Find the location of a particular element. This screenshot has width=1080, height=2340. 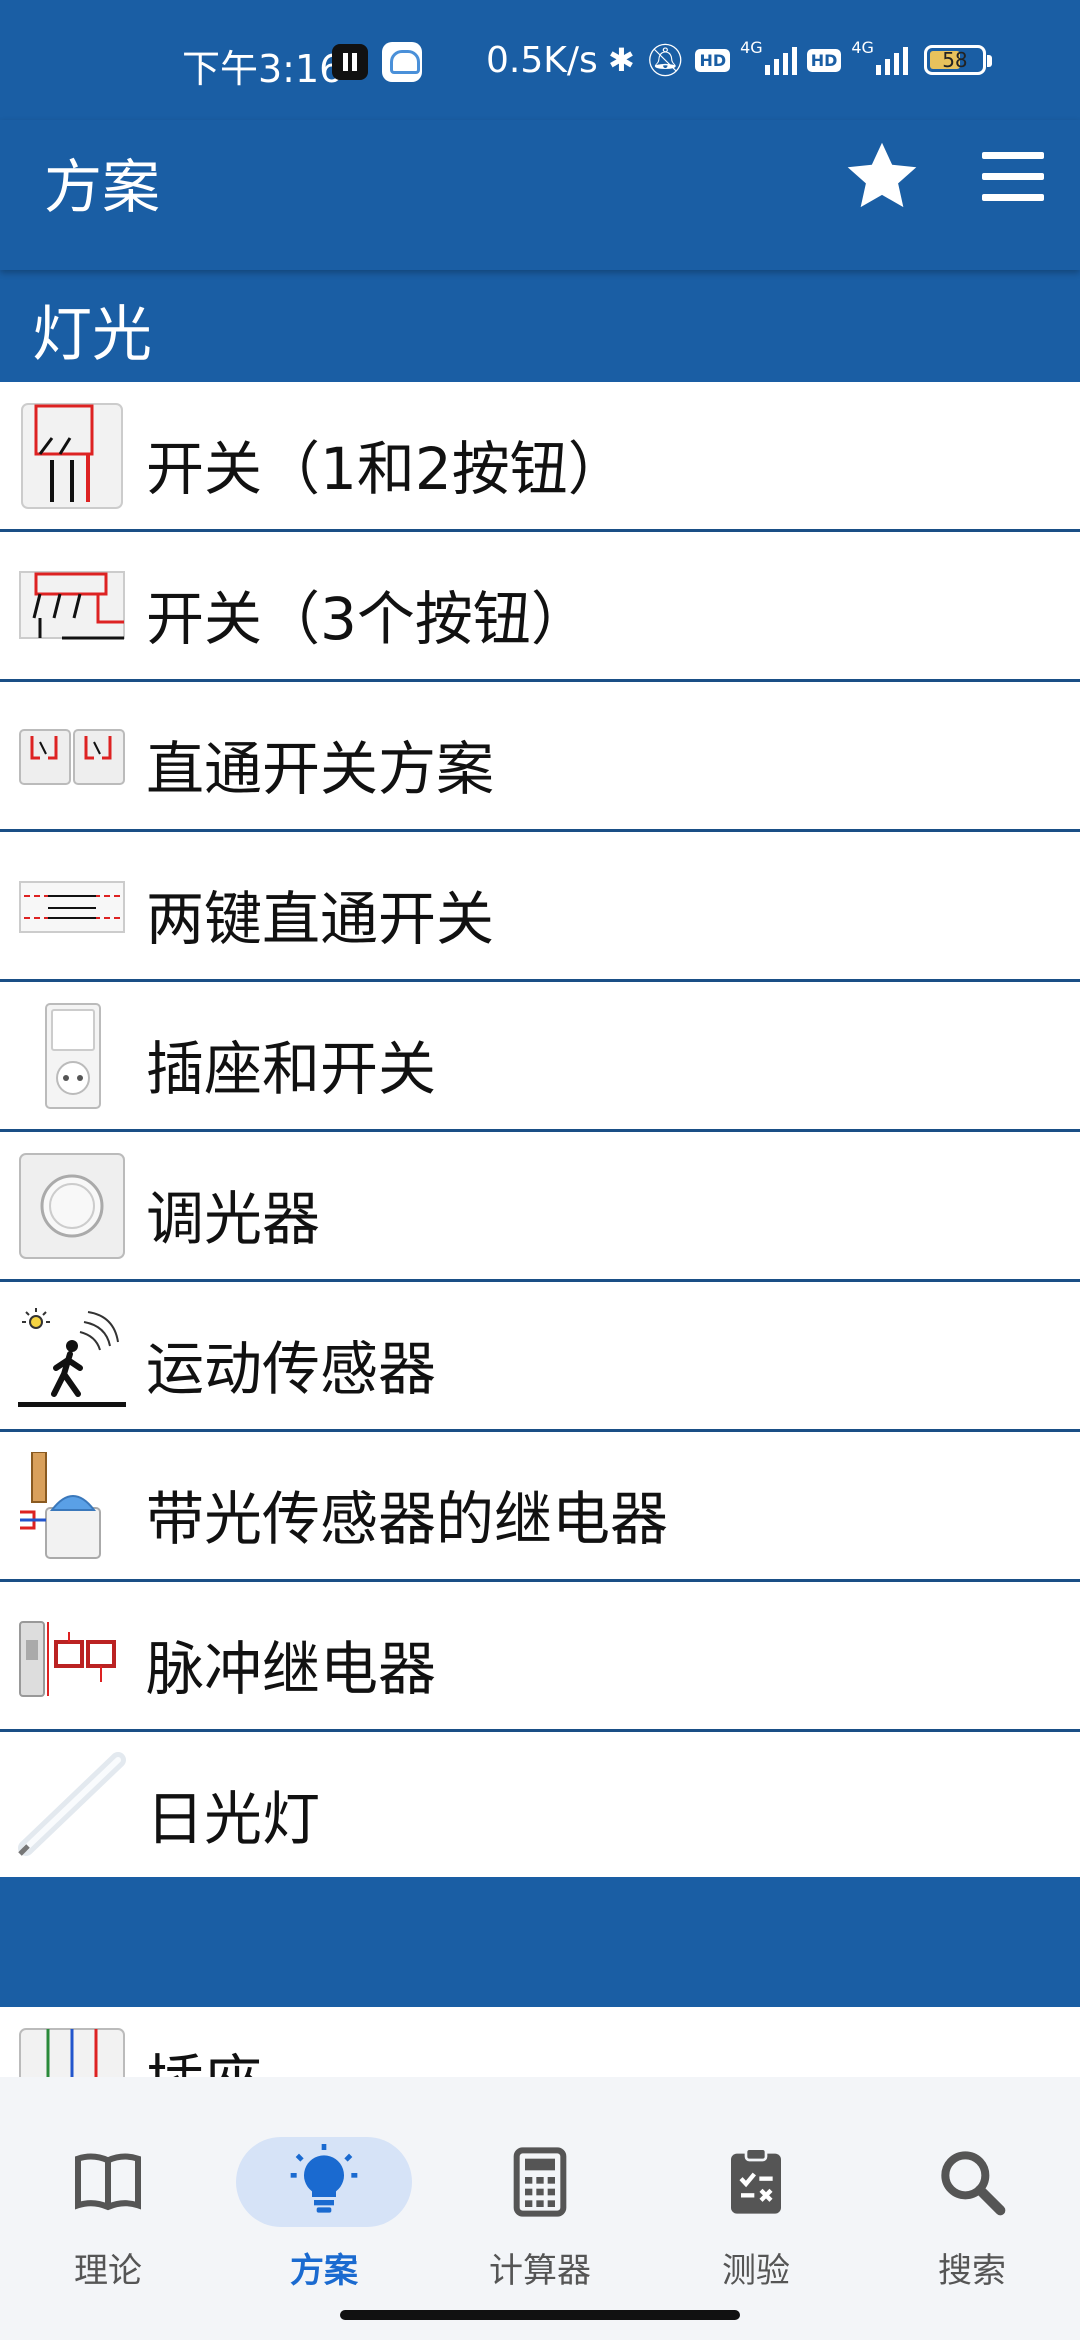

list-item-label: 运动传感器 is located at coordinates (291, 1369).